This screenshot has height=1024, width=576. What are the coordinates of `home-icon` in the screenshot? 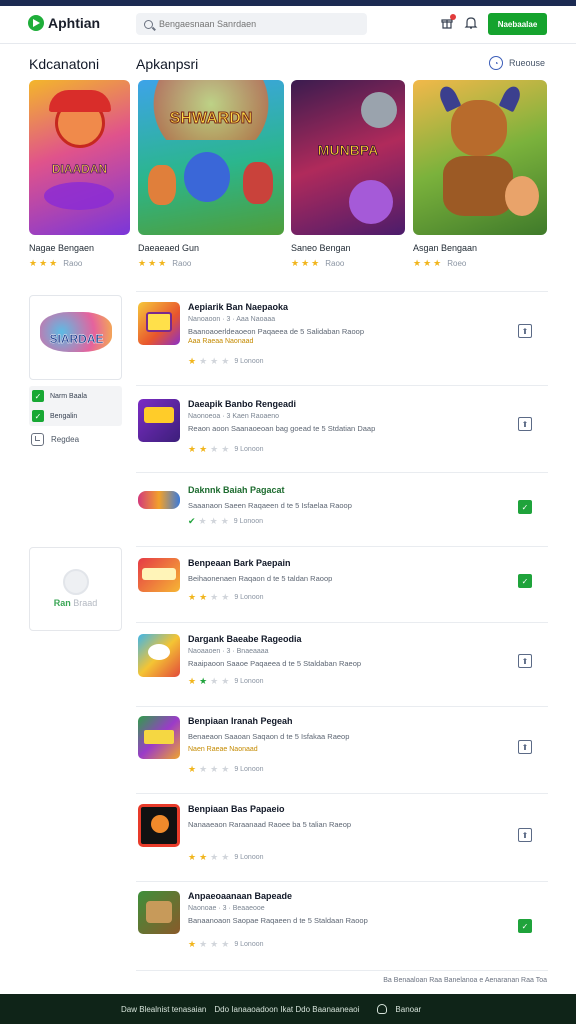 It's located at (382, 1009).